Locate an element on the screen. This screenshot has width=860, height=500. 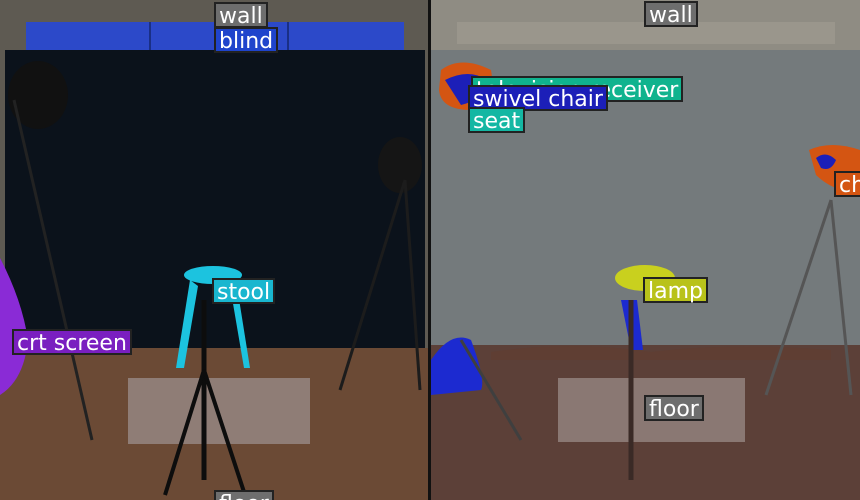
label-blind: blind is located at coordinates (246, 40).